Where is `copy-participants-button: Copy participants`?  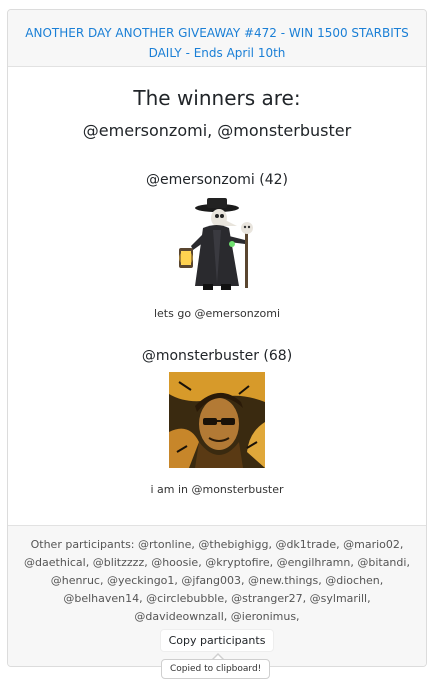
copy-participants-button: Copy participants is located at coordinates (217, 640).